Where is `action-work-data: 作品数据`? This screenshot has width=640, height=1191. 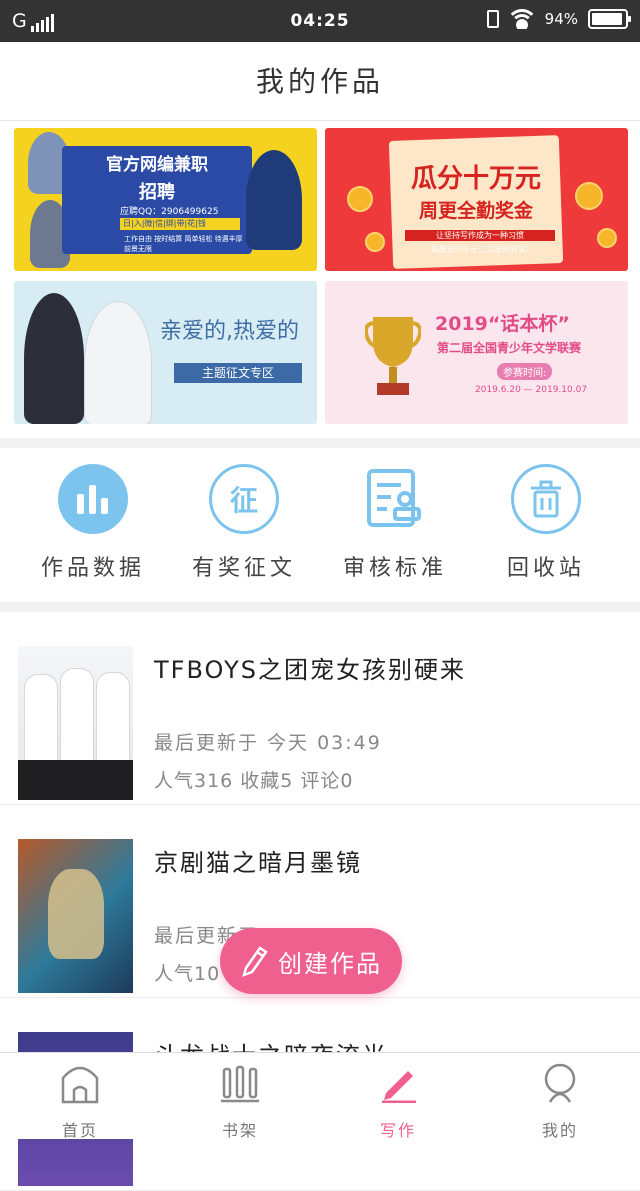 action-work-data: 作品数据 is located at coordinates (93, 523).